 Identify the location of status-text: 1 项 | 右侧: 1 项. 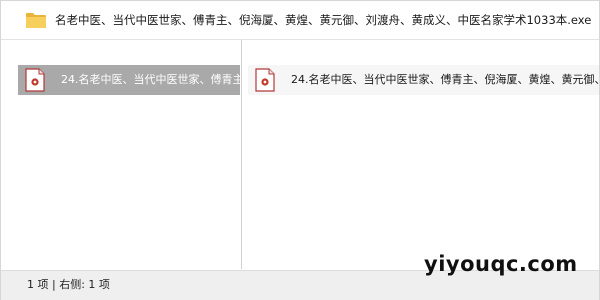
(68, 284).